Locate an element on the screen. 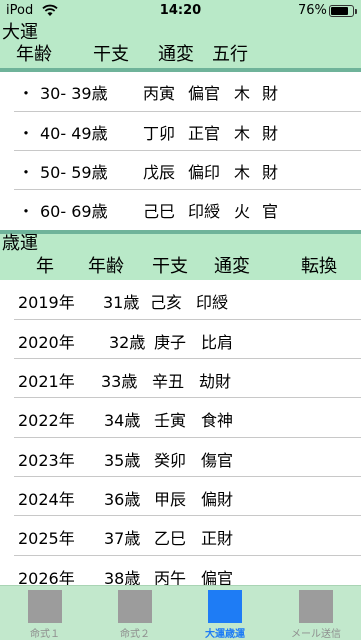 The width and height of the screenshot is (361, 640). saiun-tsuhen: 偏財 is located at coordinates (217, 499).